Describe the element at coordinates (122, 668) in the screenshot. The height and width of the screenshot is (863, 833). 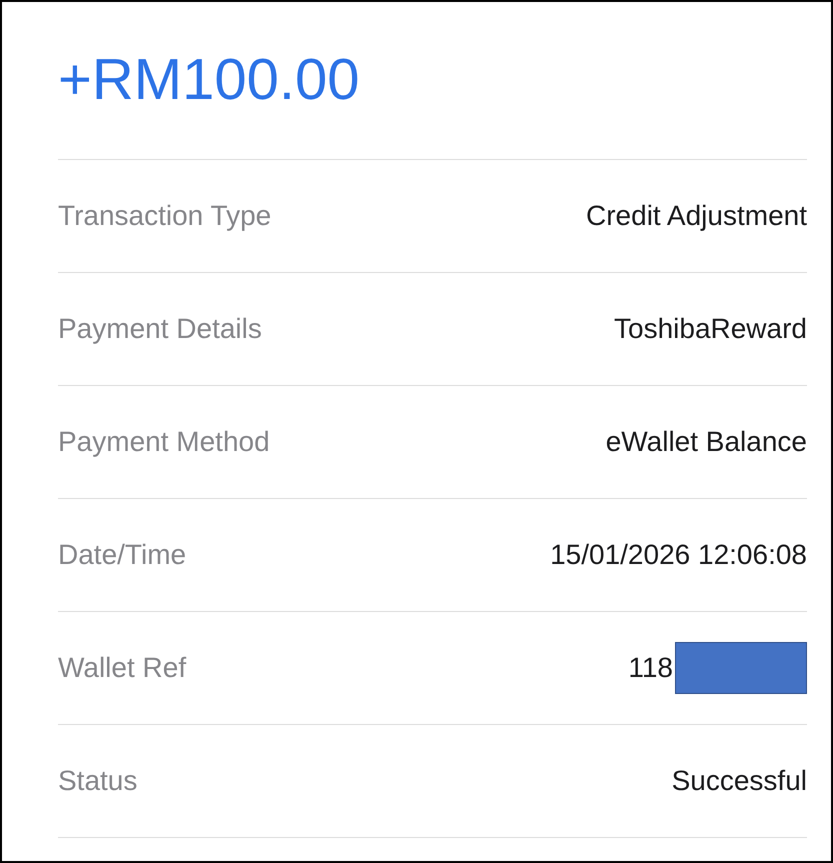
I see `field-label: Wallet Ref` at that location.